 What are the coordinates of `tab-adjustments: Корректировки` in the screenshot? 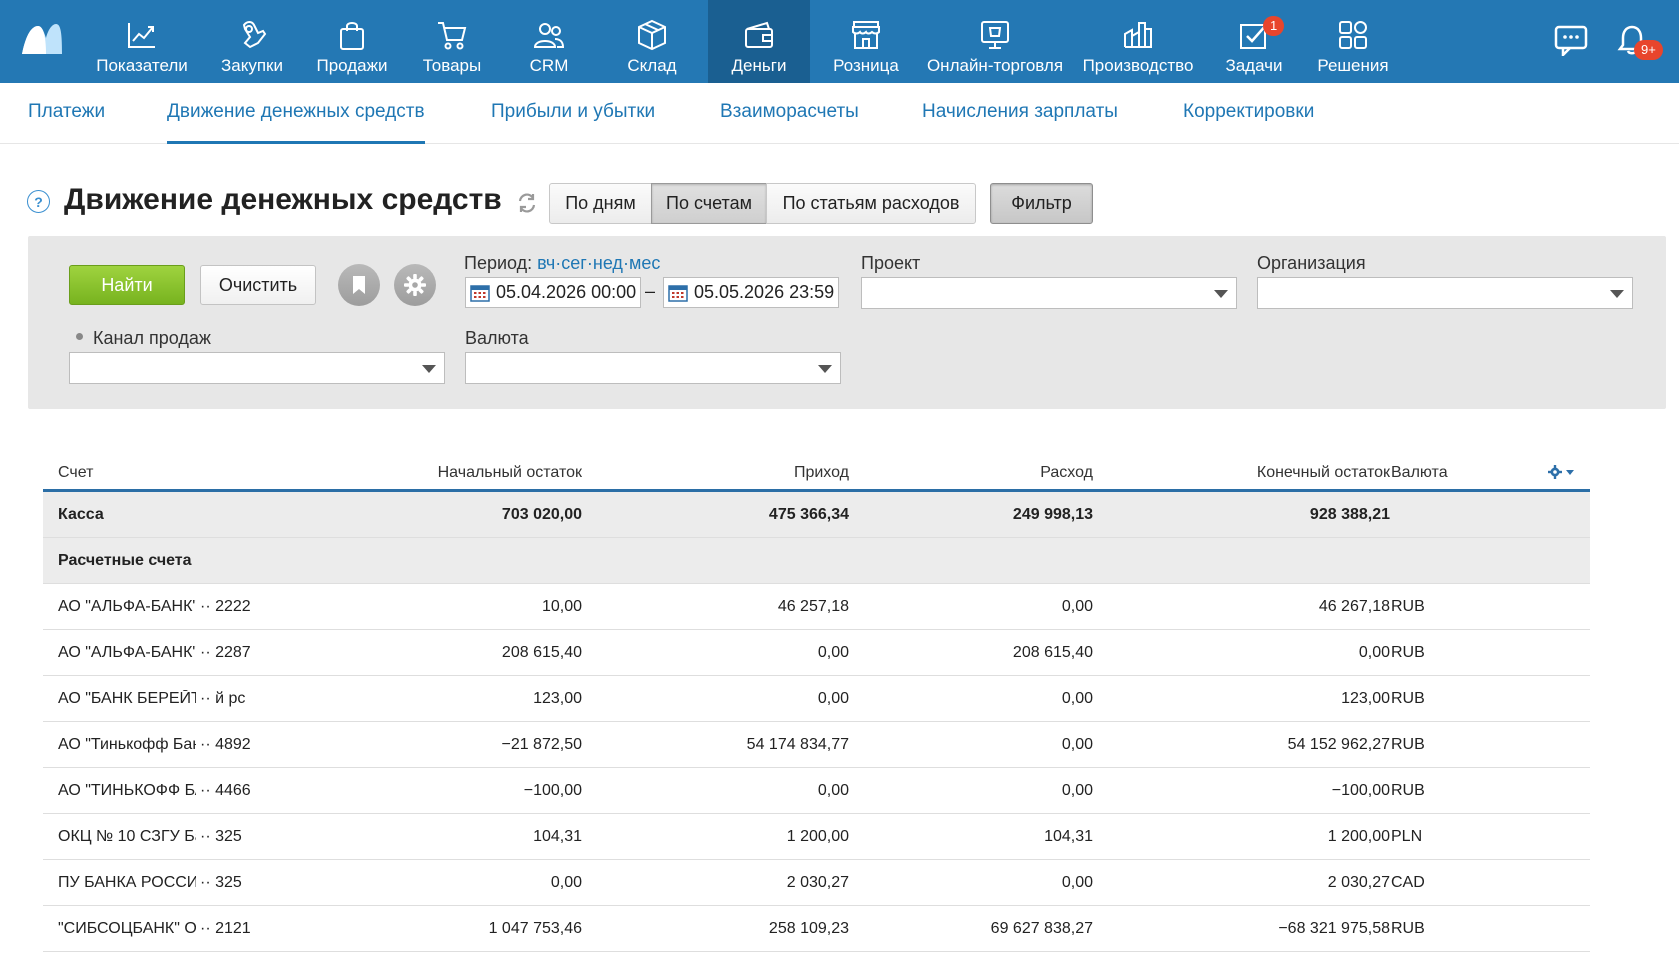 It's located at (1248, 113).